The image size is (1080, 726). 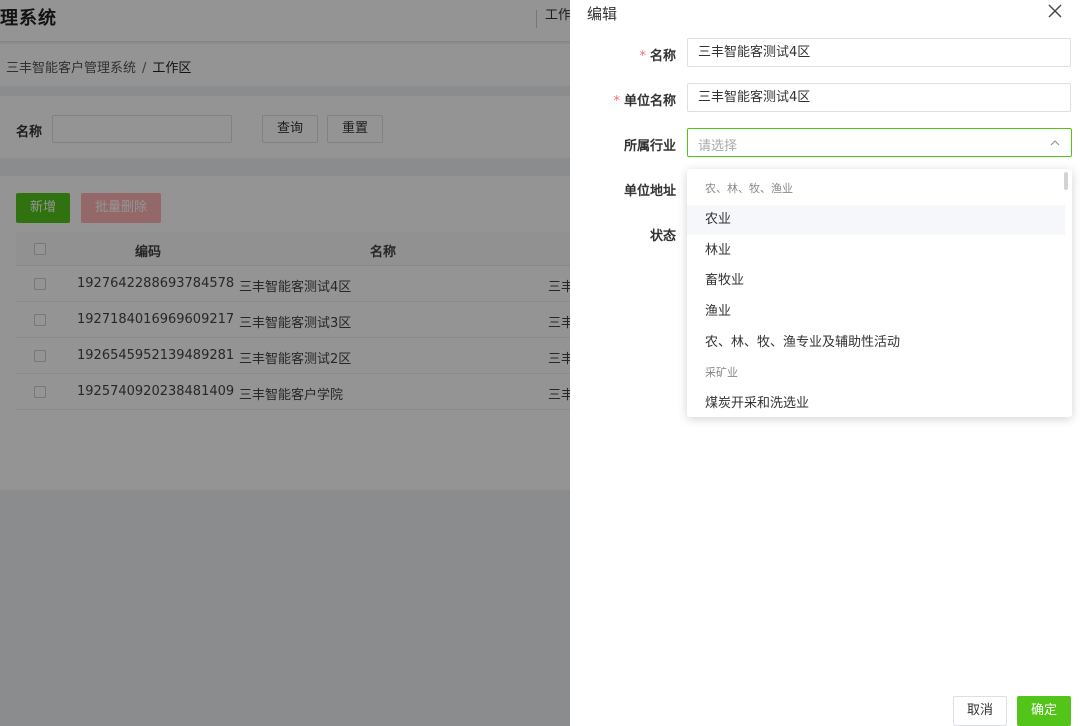 What do you see at coordinates (718, 146) in the screenshot?
I see `industry-placeholder: 请选择` at bounding box center [718, 146].